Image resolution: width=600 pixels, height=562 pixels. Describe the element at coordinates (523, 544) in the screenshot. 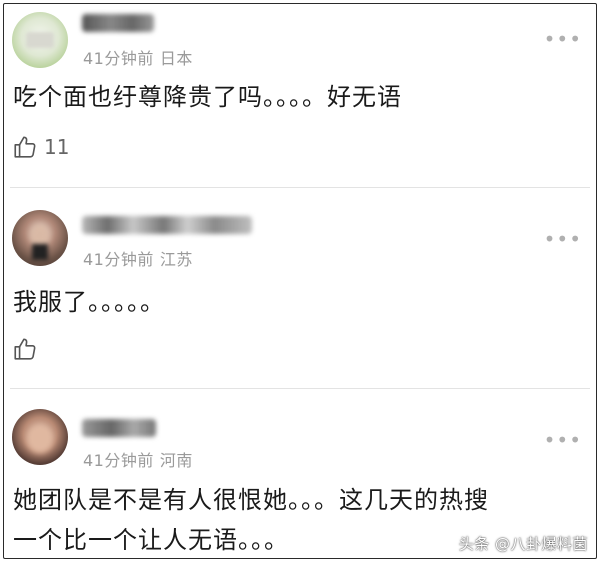

I see `watermark: 头条 @八卦爆料菌` at that location.